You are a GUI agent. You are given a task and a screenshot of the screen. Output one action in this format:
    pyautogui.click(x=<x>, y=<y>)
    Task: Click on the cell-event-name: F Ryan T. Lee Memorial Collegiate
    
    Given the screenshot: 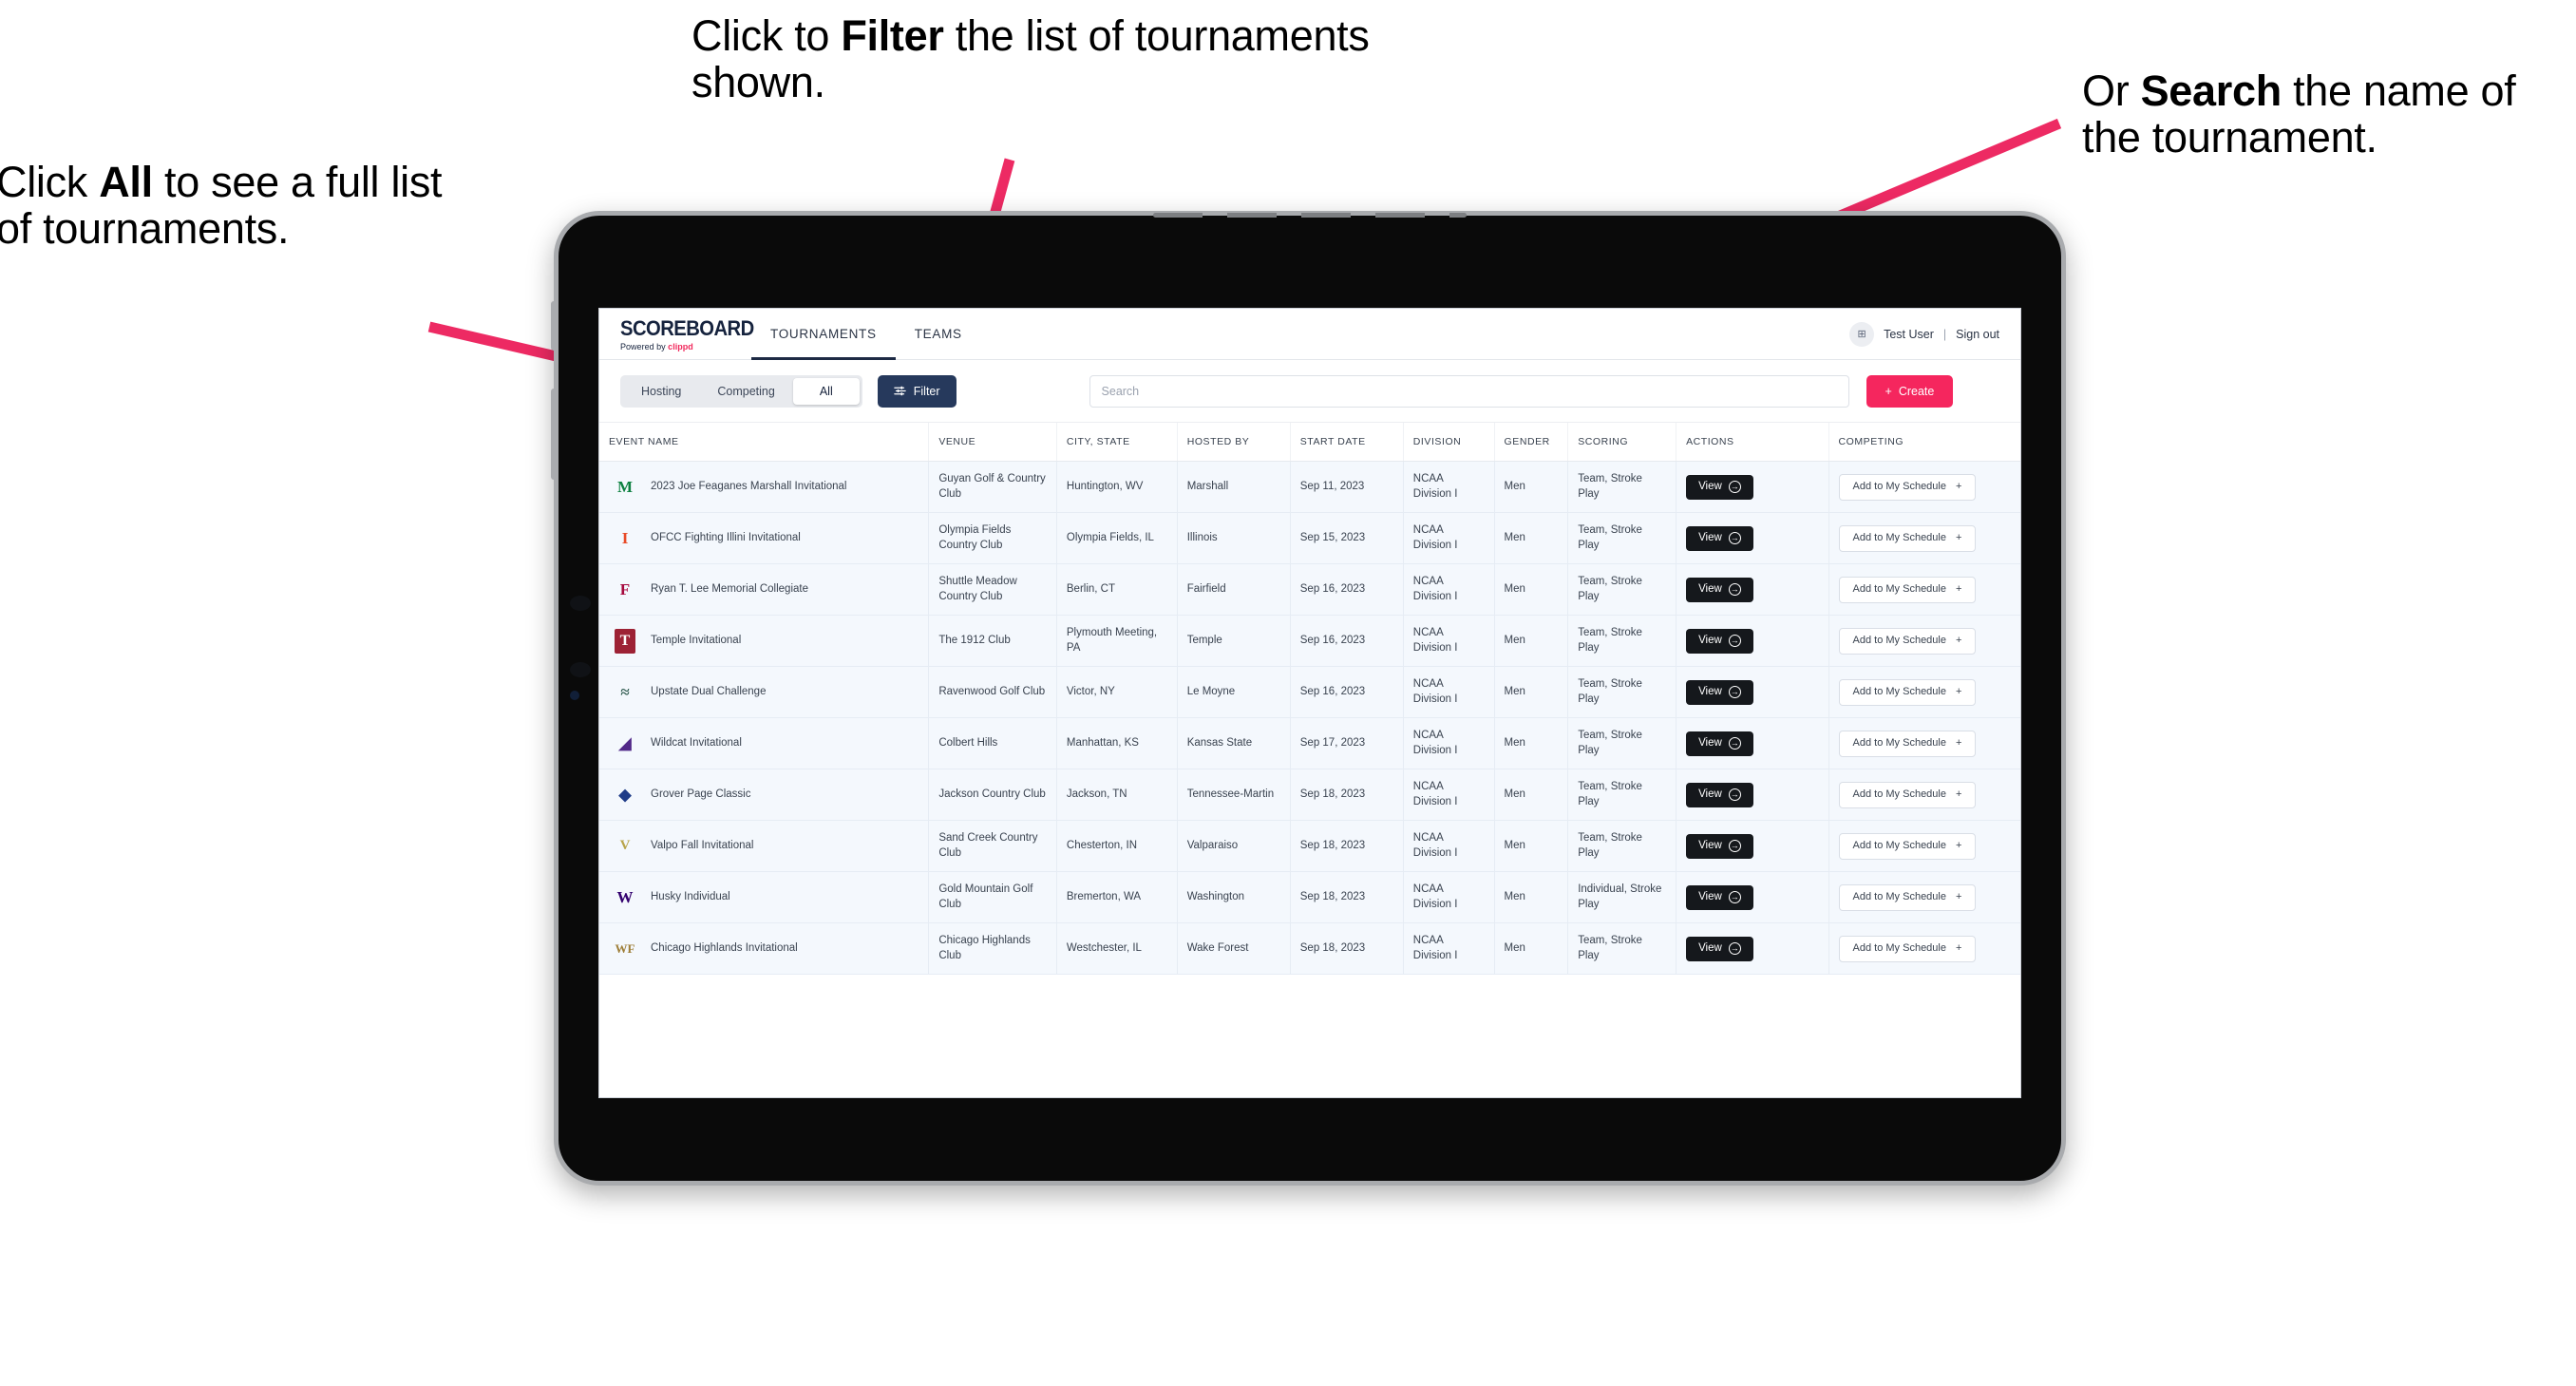 What is the action you would take?
    pyautogui.click(x=764, y=590)
    